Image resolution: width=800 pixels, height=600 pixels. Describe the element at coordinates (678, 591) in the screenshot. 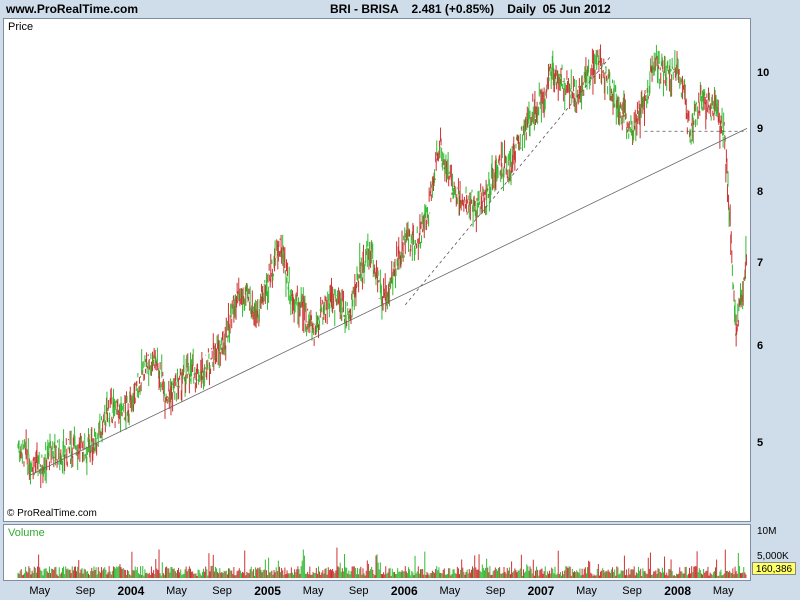

I see `x-tick-label: 2008` at that location.